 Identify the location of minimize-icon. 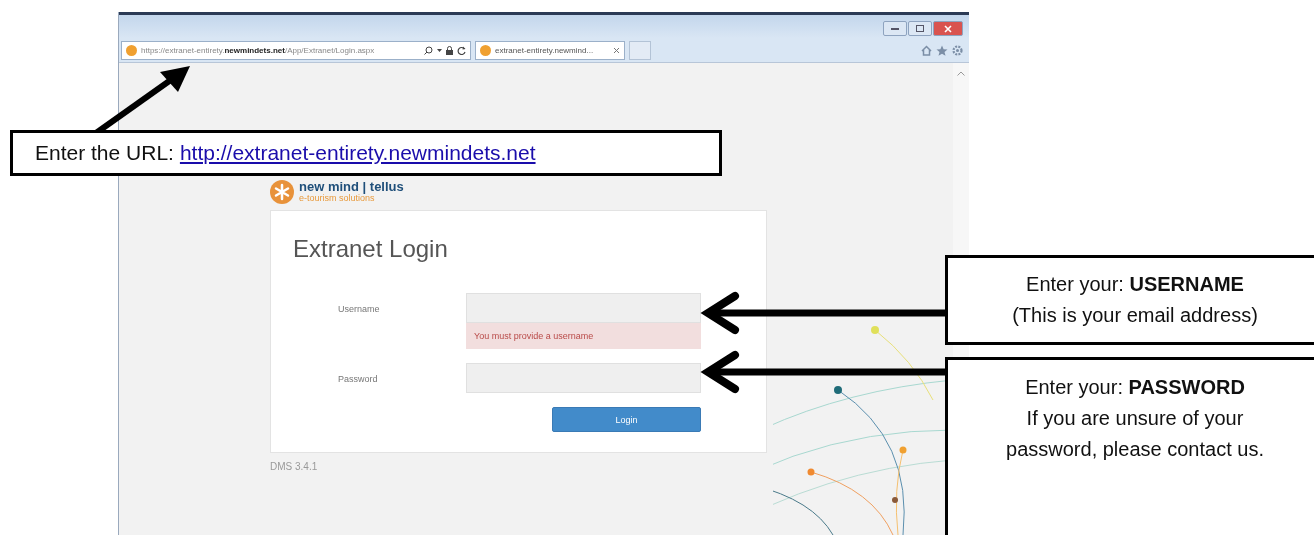
(895, 28).